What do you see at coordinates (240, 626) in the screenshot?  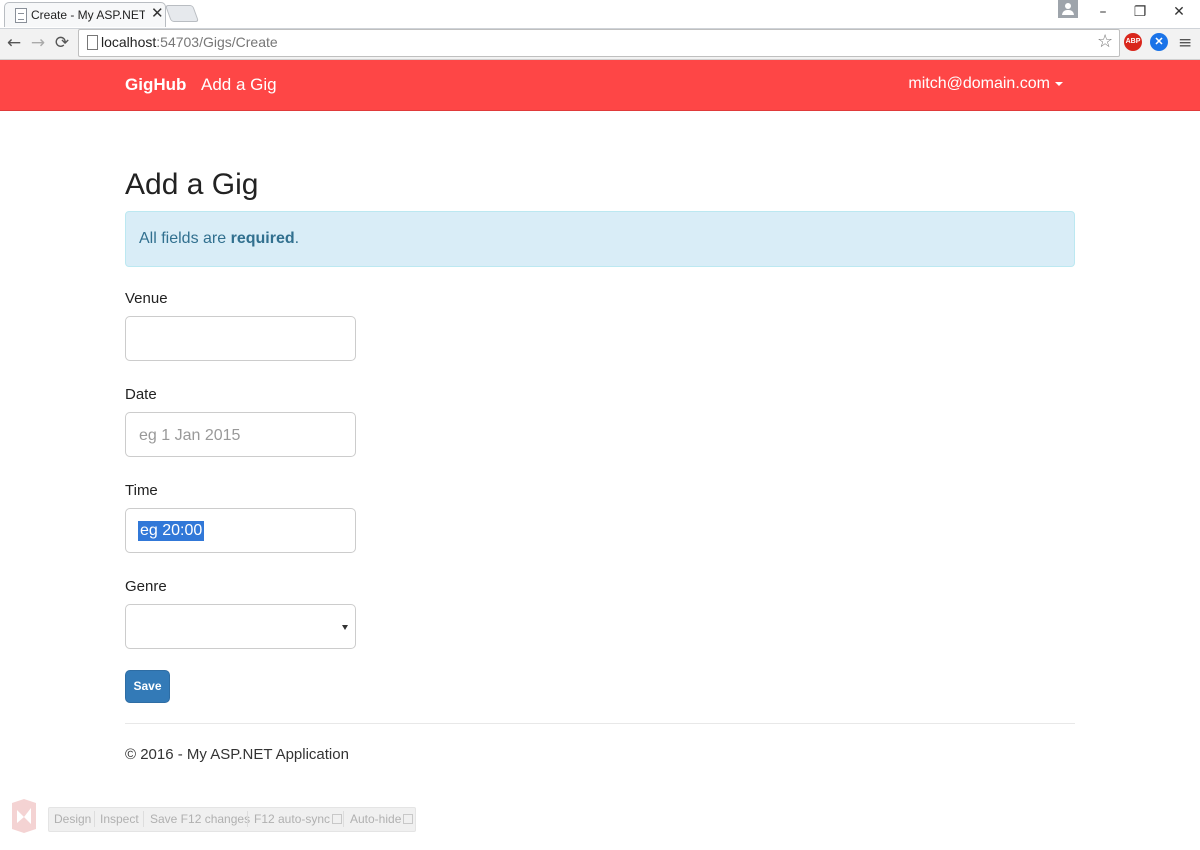 I see `genre-select` at bounding box center [240, 626].